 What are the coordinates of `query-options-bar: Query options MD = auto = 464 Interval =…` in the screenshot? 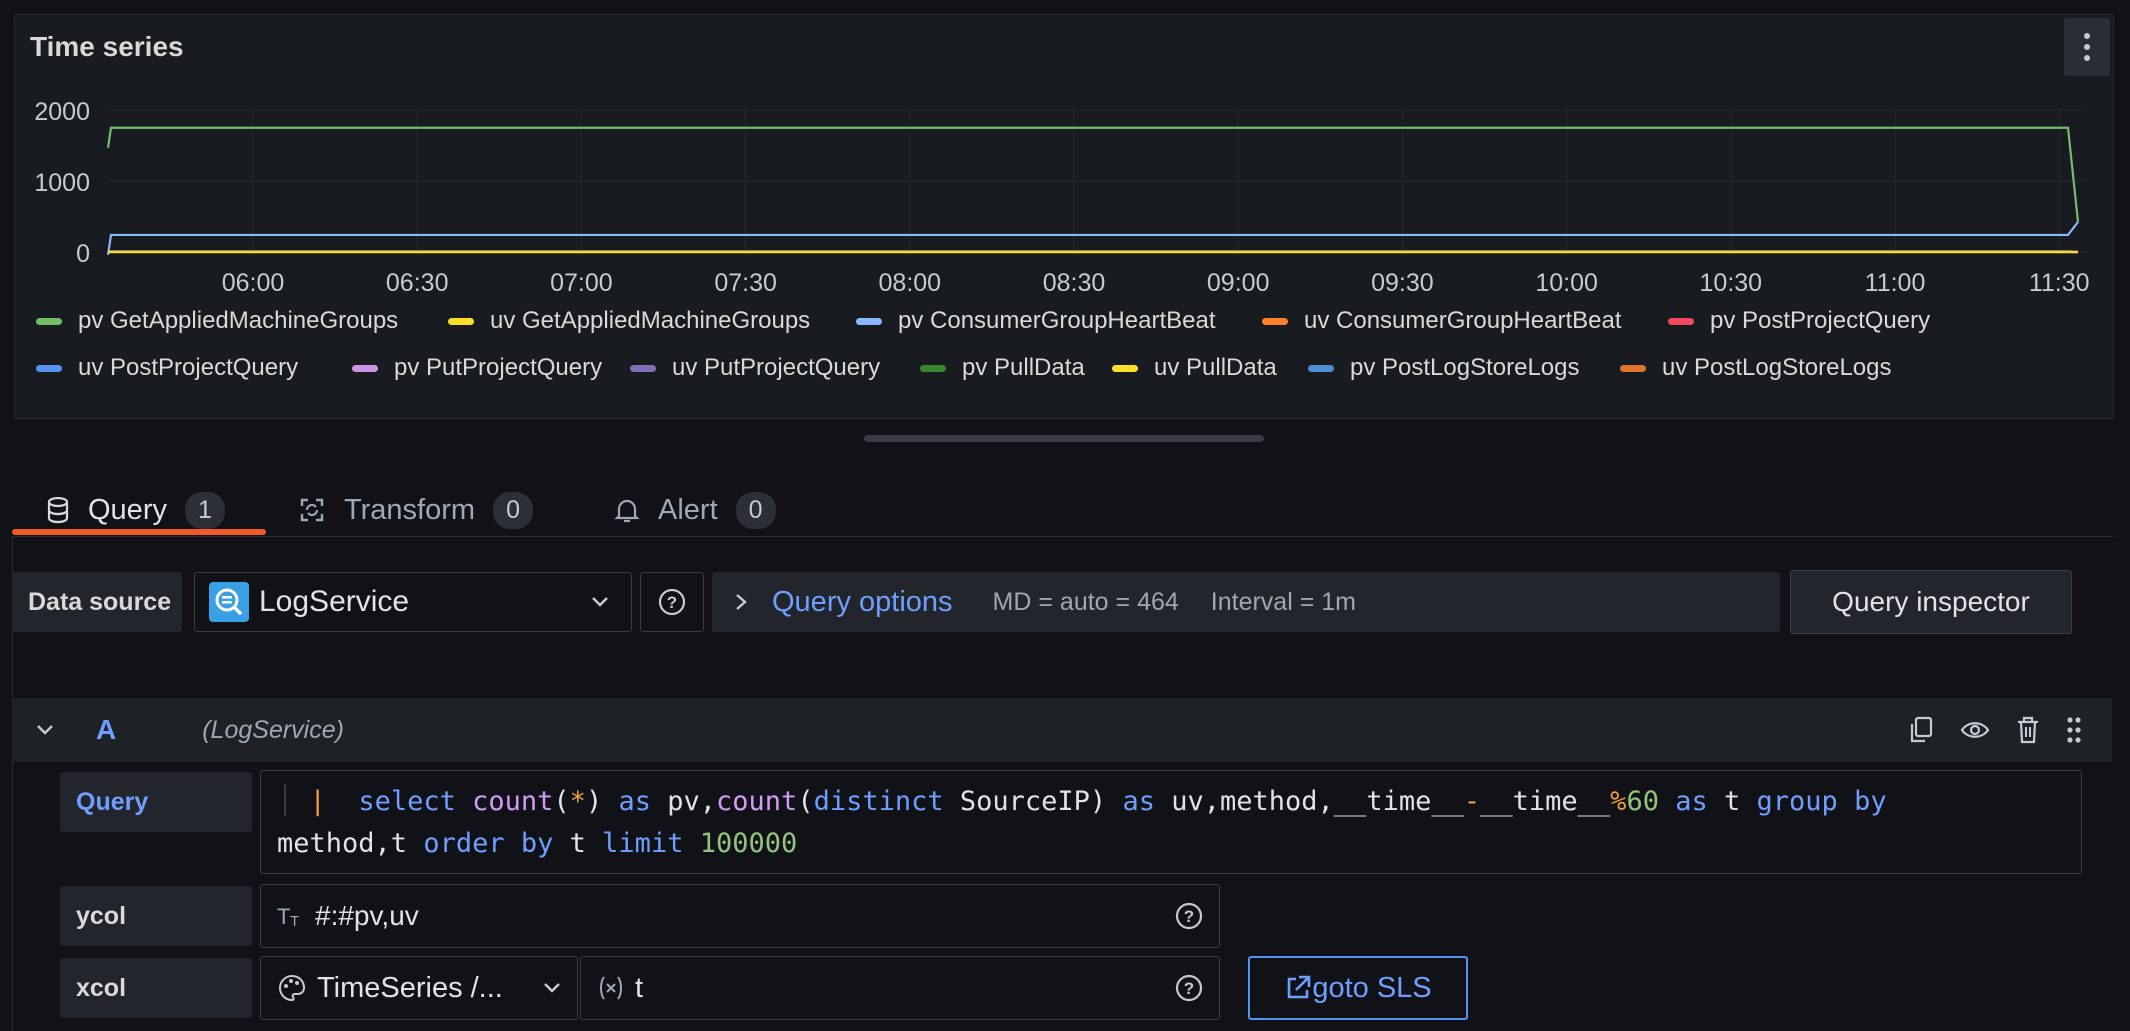 It's located at (1246, 602).